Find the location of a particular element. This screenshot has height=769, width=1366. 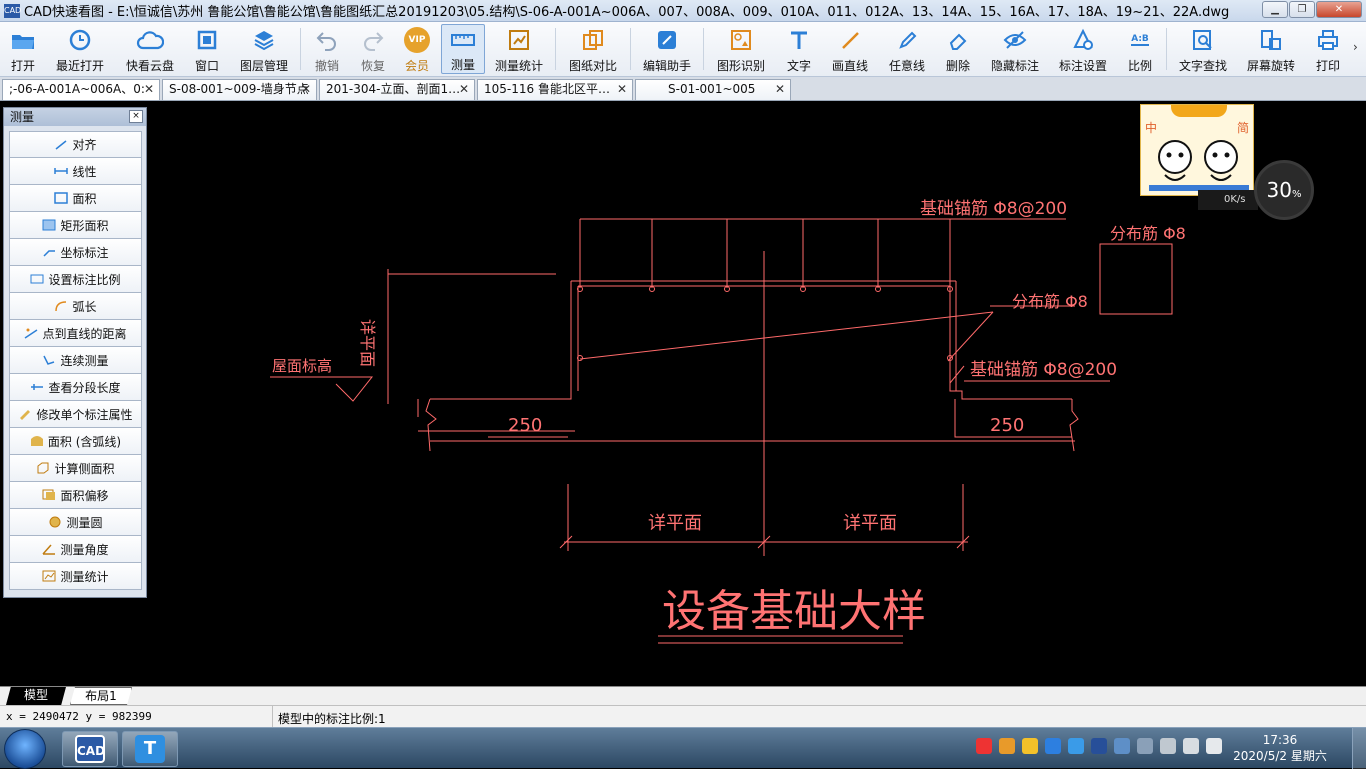

tray-app-icon is located at coordinates (1030, 746).